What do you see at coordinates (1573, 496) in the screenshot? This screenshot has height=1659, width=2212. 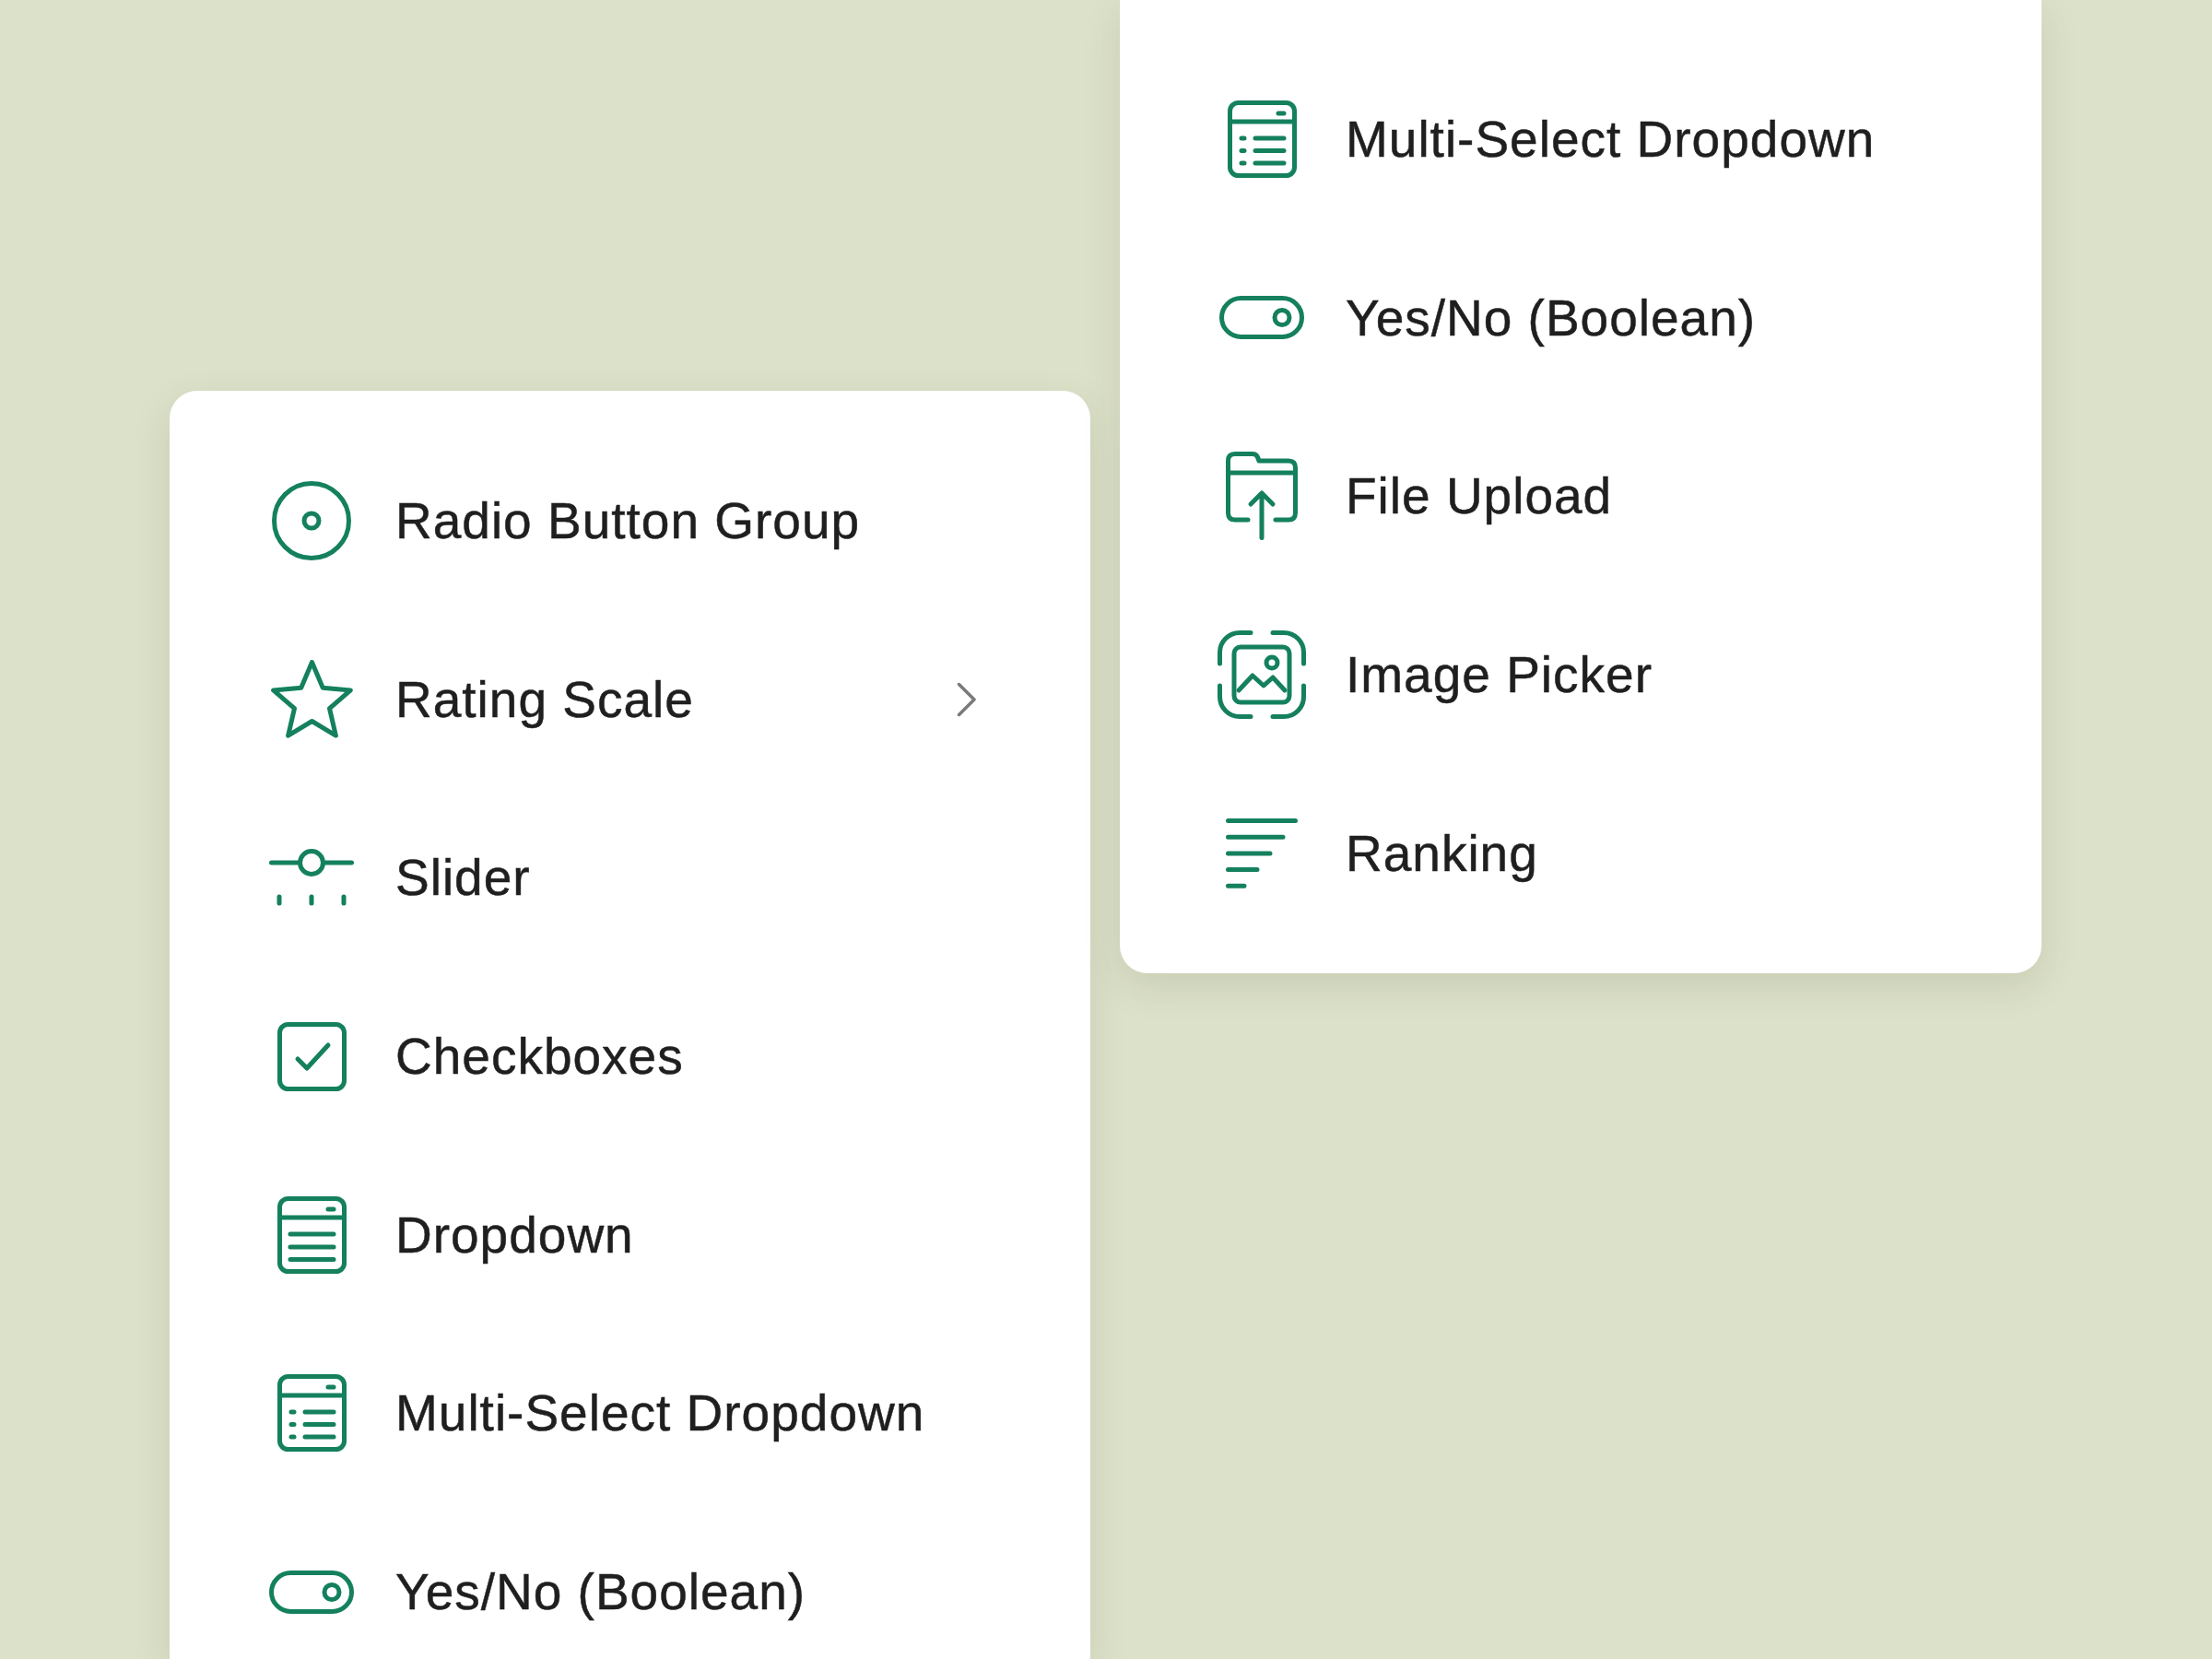 I see `menu-item: File Upload` at bounding box center [1573, 496].